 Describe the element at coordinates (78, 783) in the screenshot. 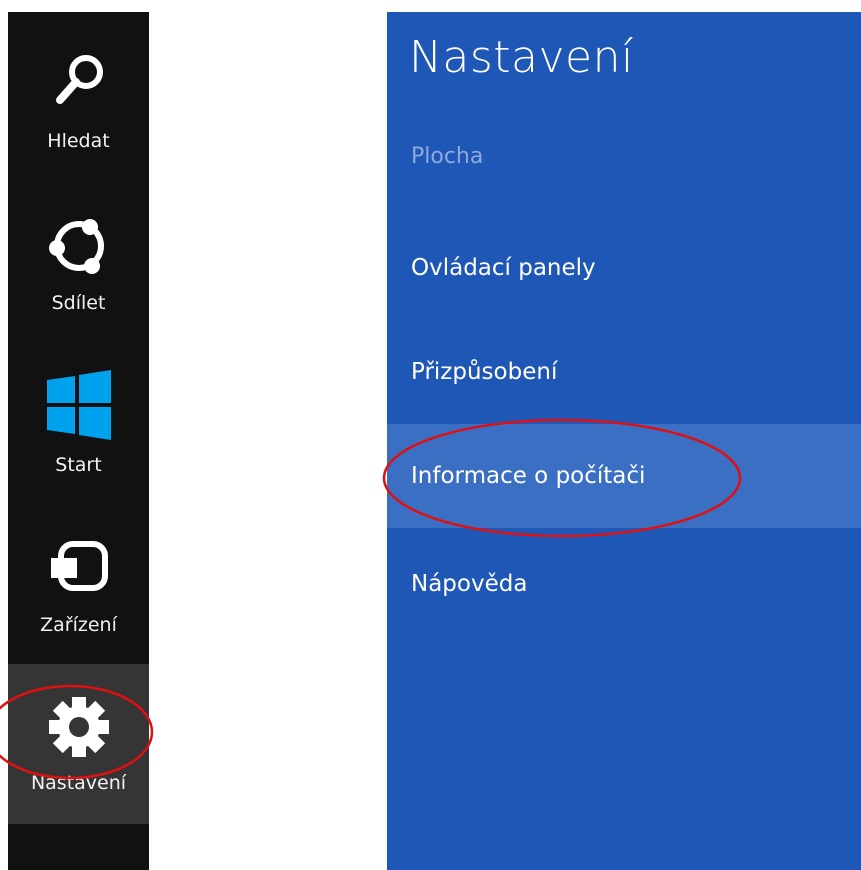

I see `charm-label-settings: Nastavení` at that location.